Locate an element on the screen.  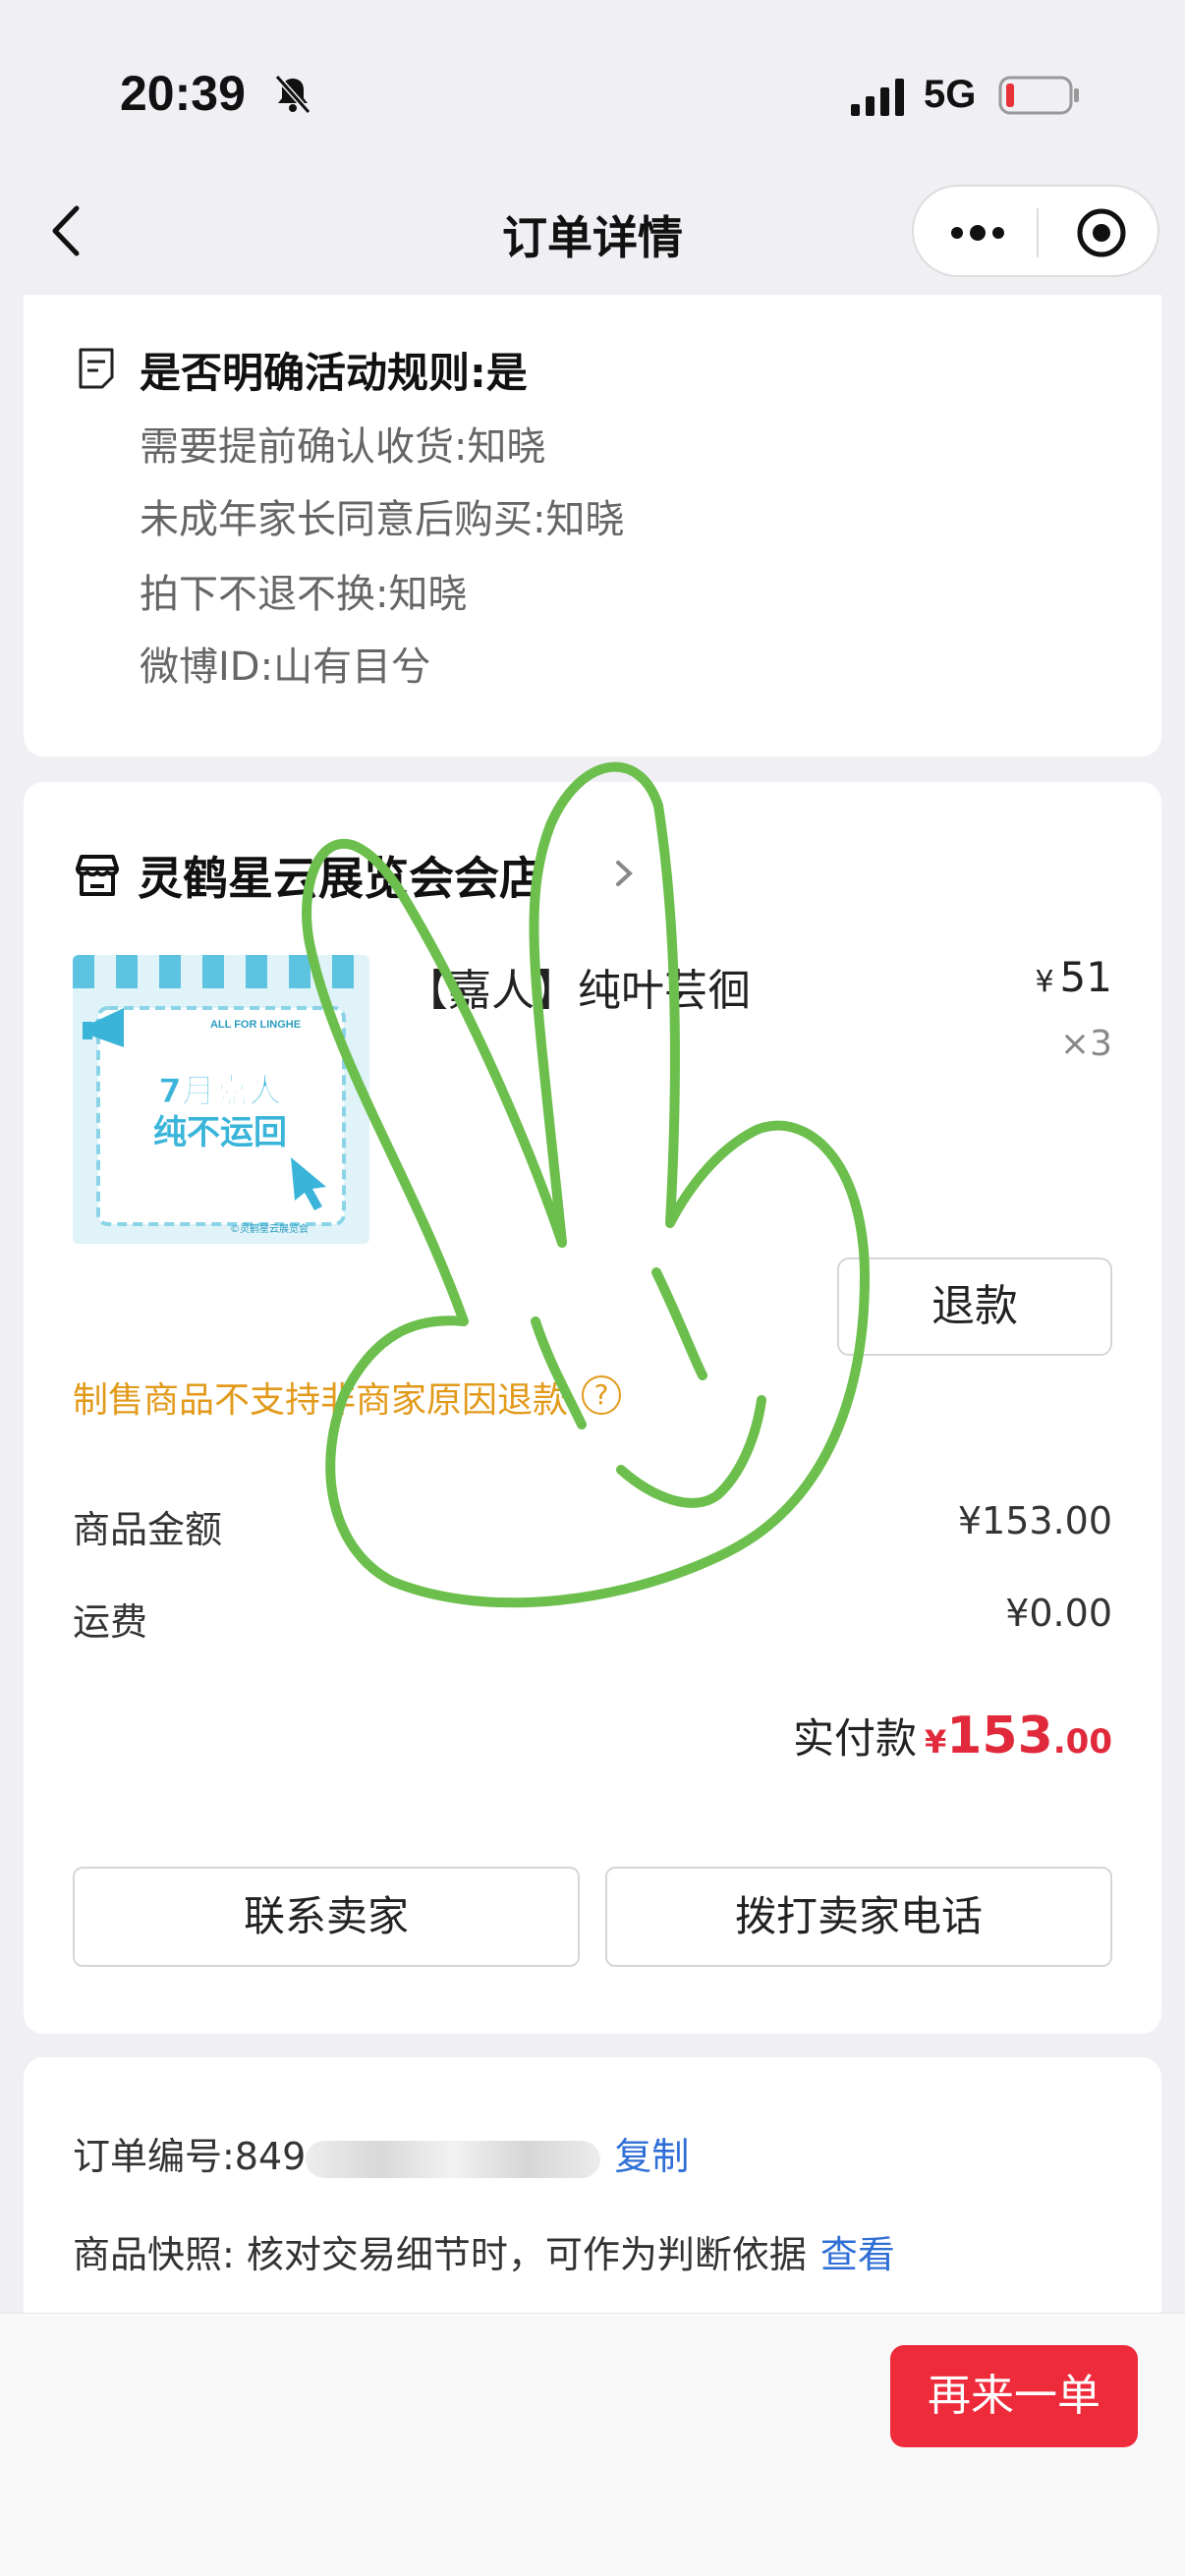
currency-symbol: ¥ is located at coordinates (1045, 982).